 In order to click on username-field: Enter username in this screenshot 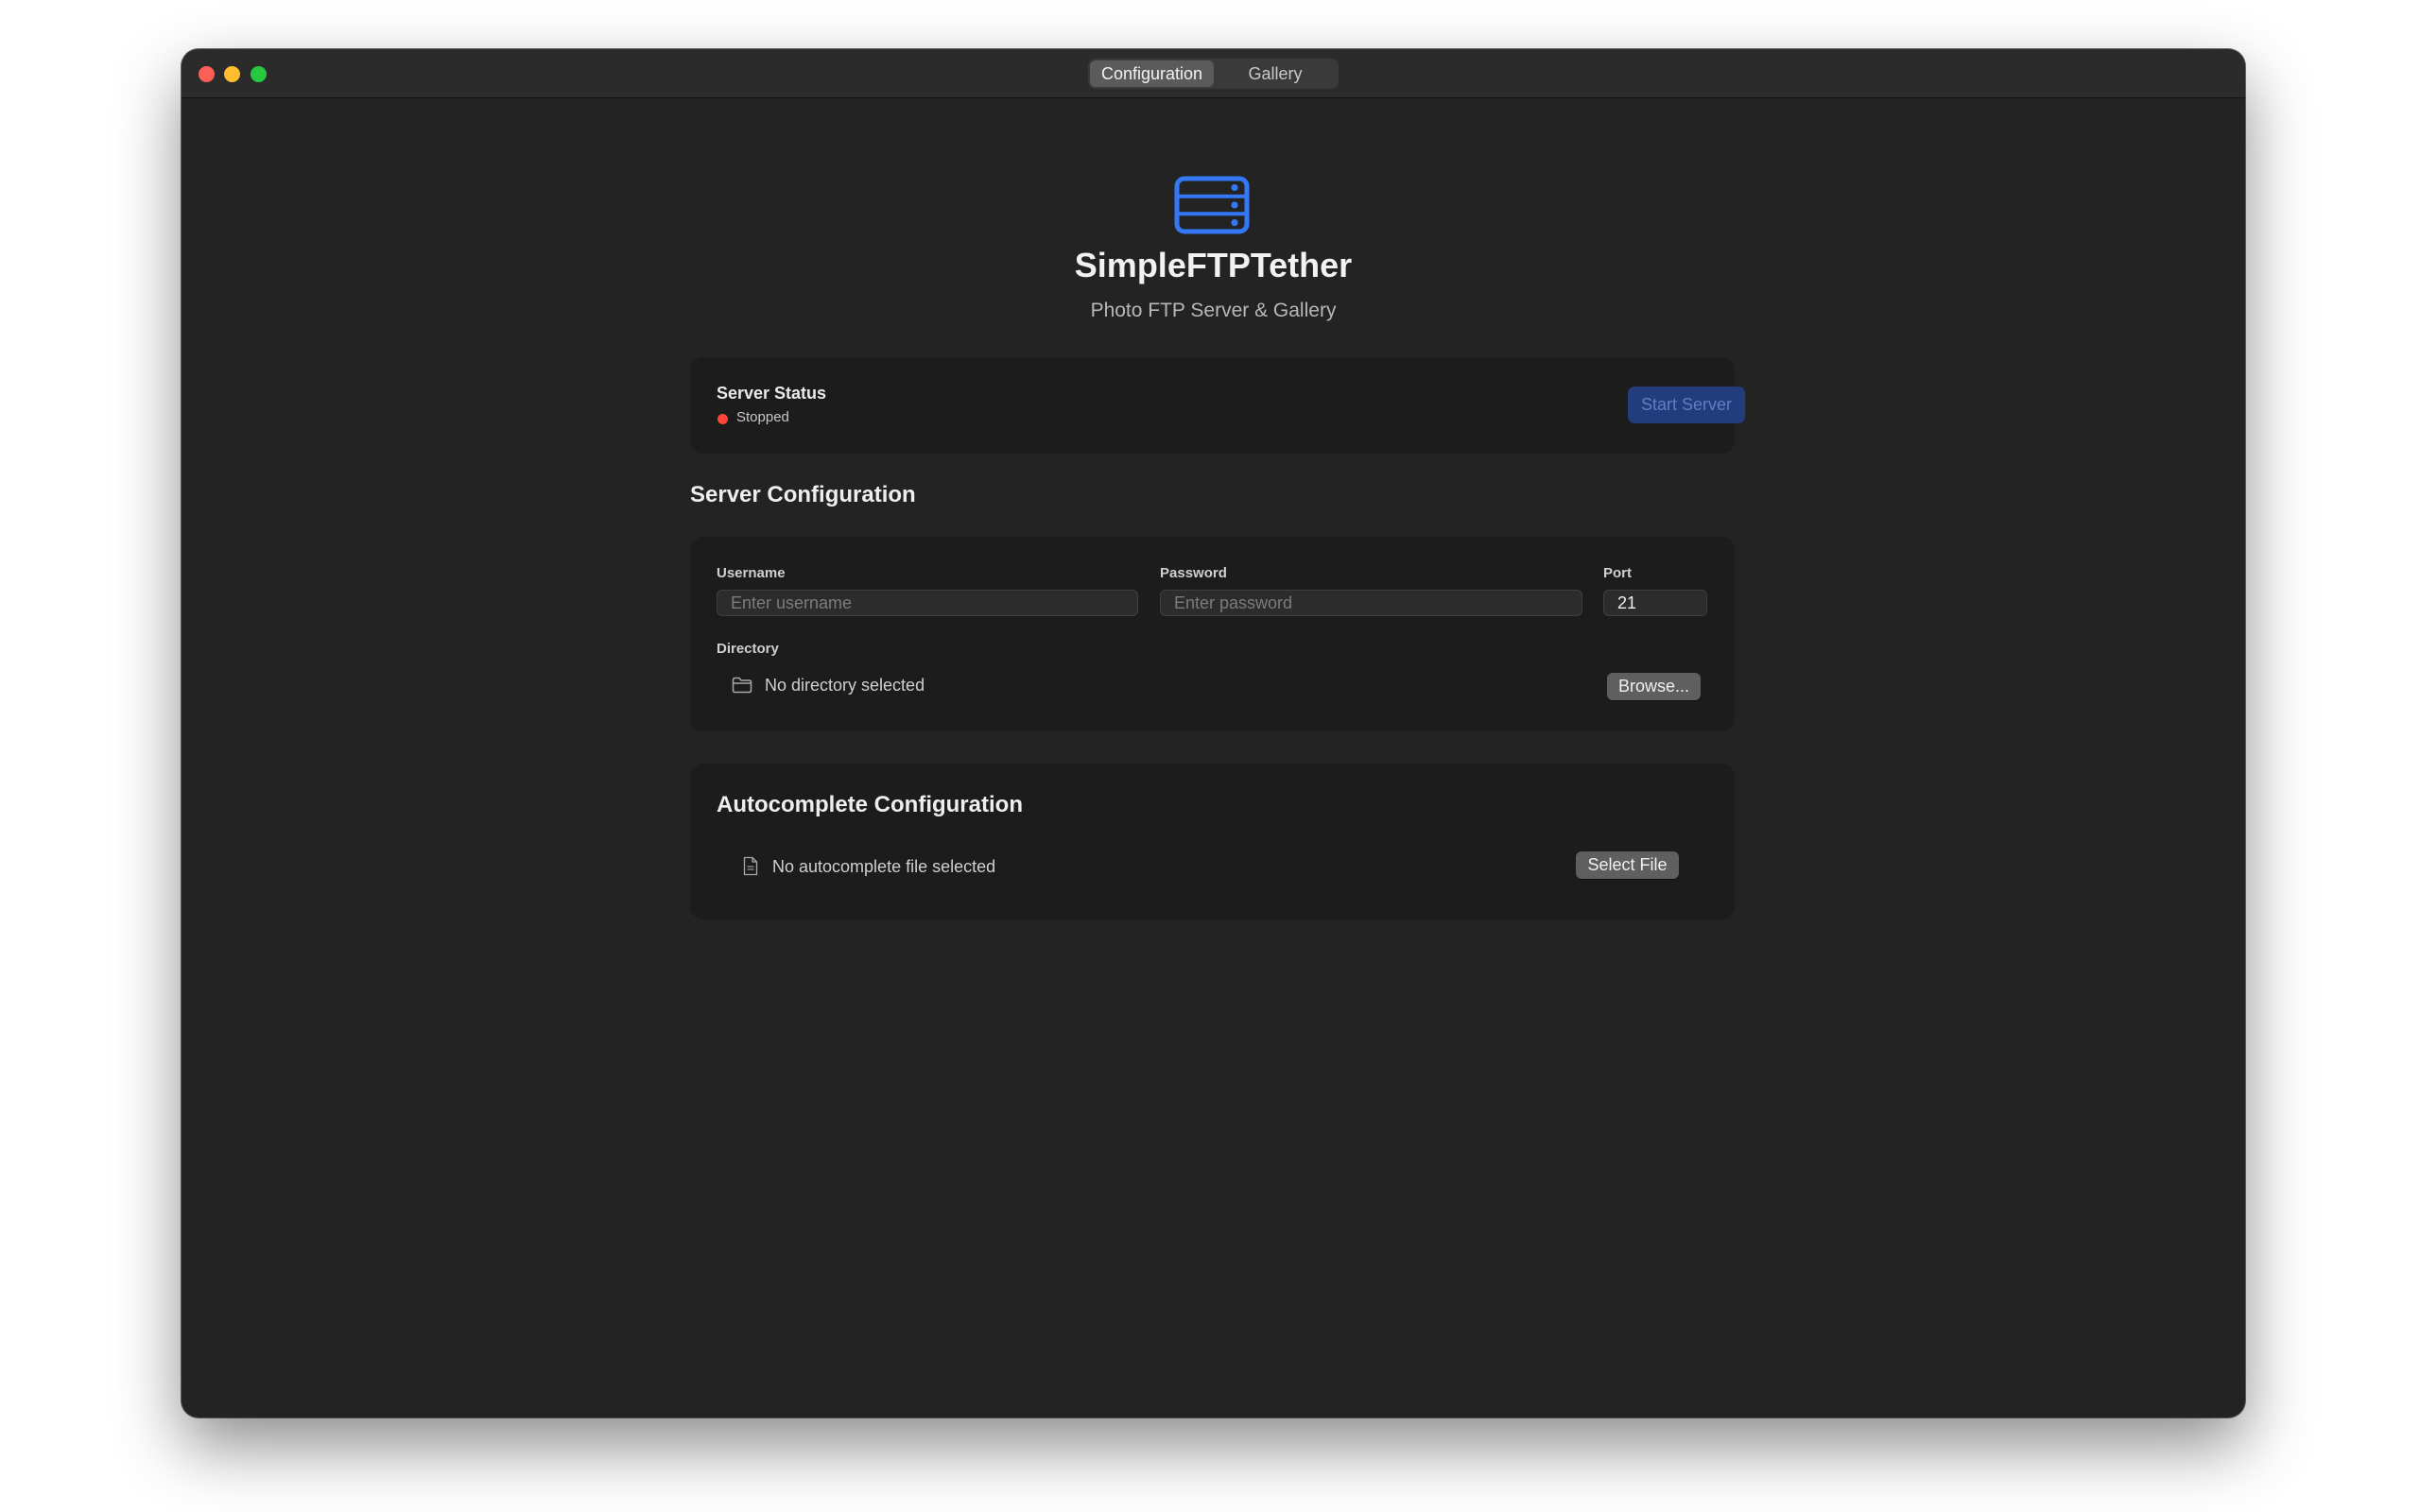, I will do `click(927, 603)`.